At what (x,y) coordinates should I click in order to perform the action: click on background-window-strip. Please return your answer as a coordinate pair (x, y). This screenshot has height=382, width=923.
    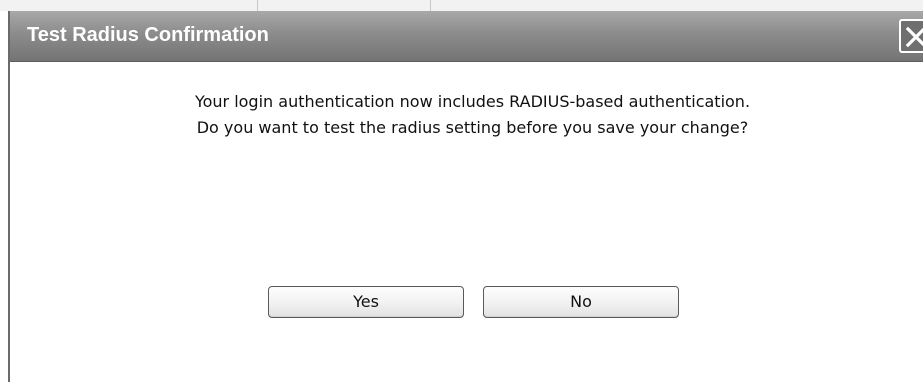
    Looking at the image, I should click on (461, 5).